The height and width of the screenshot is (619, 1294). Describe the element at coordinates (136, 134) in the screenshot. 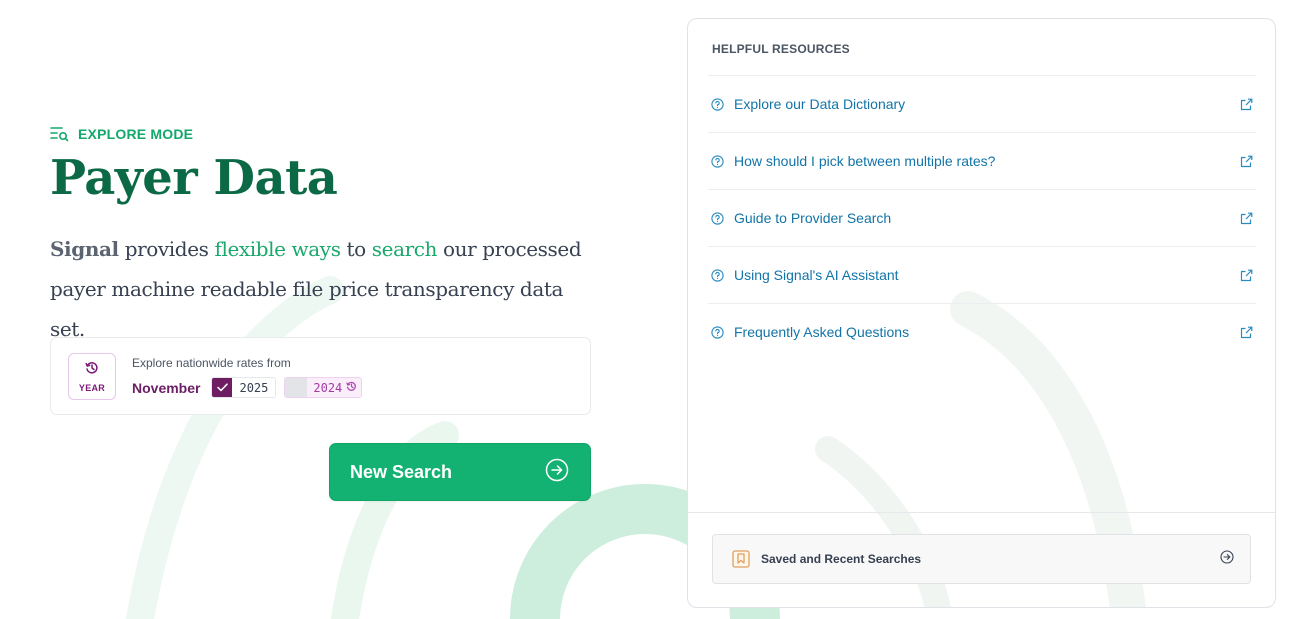

I see `mode-label: EXPLORE MODE` at that location.